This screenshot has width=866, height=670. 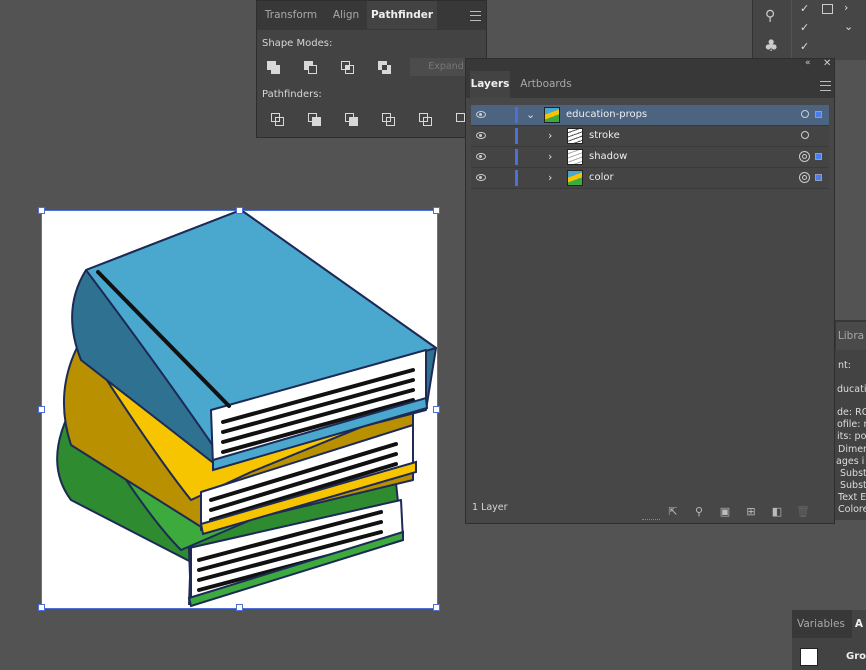 I want to click on club-symbol-icon: ♣, so click(x=771, y=45).